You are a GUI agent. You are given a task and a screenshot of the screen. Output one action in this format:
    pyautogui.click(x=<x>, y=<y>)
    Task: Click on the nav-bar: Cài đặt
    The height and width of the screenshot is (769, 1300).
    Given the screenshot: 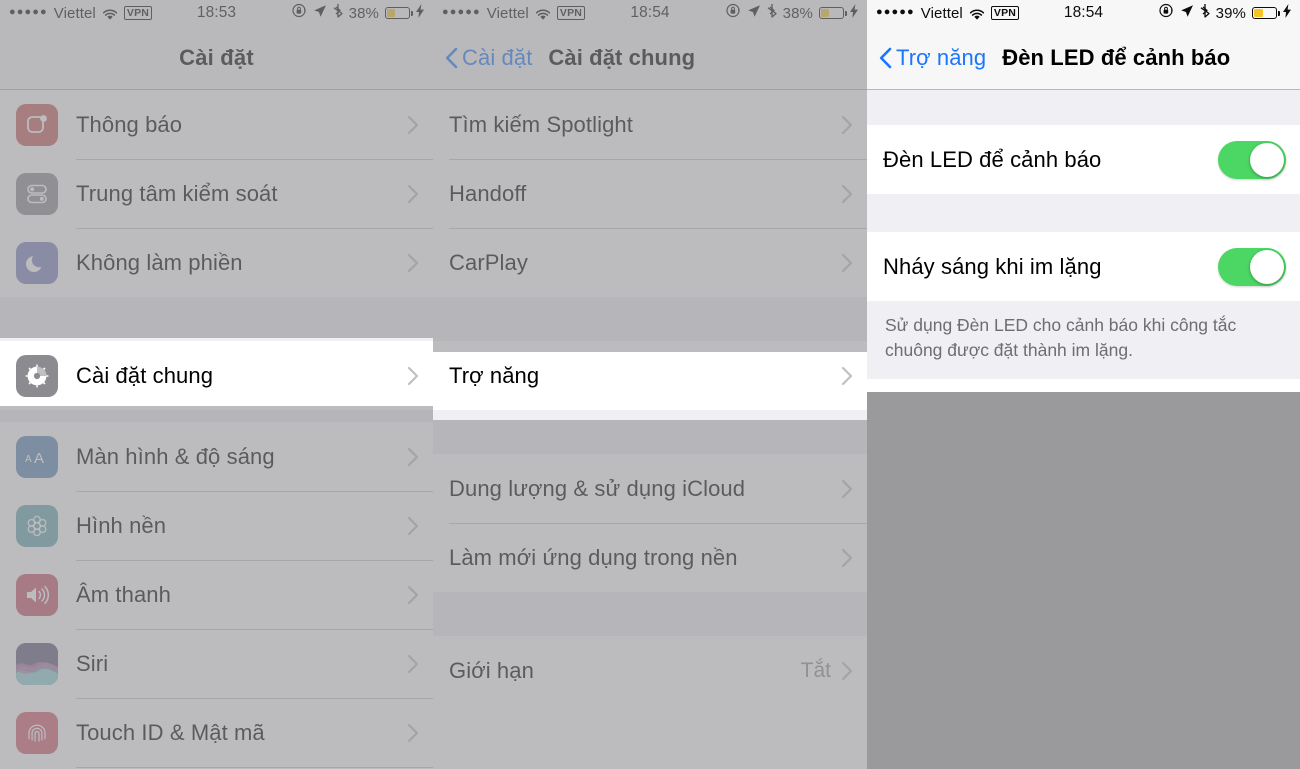 What is the action you would take?
    pyautogui.click(x=216, y=58)
    